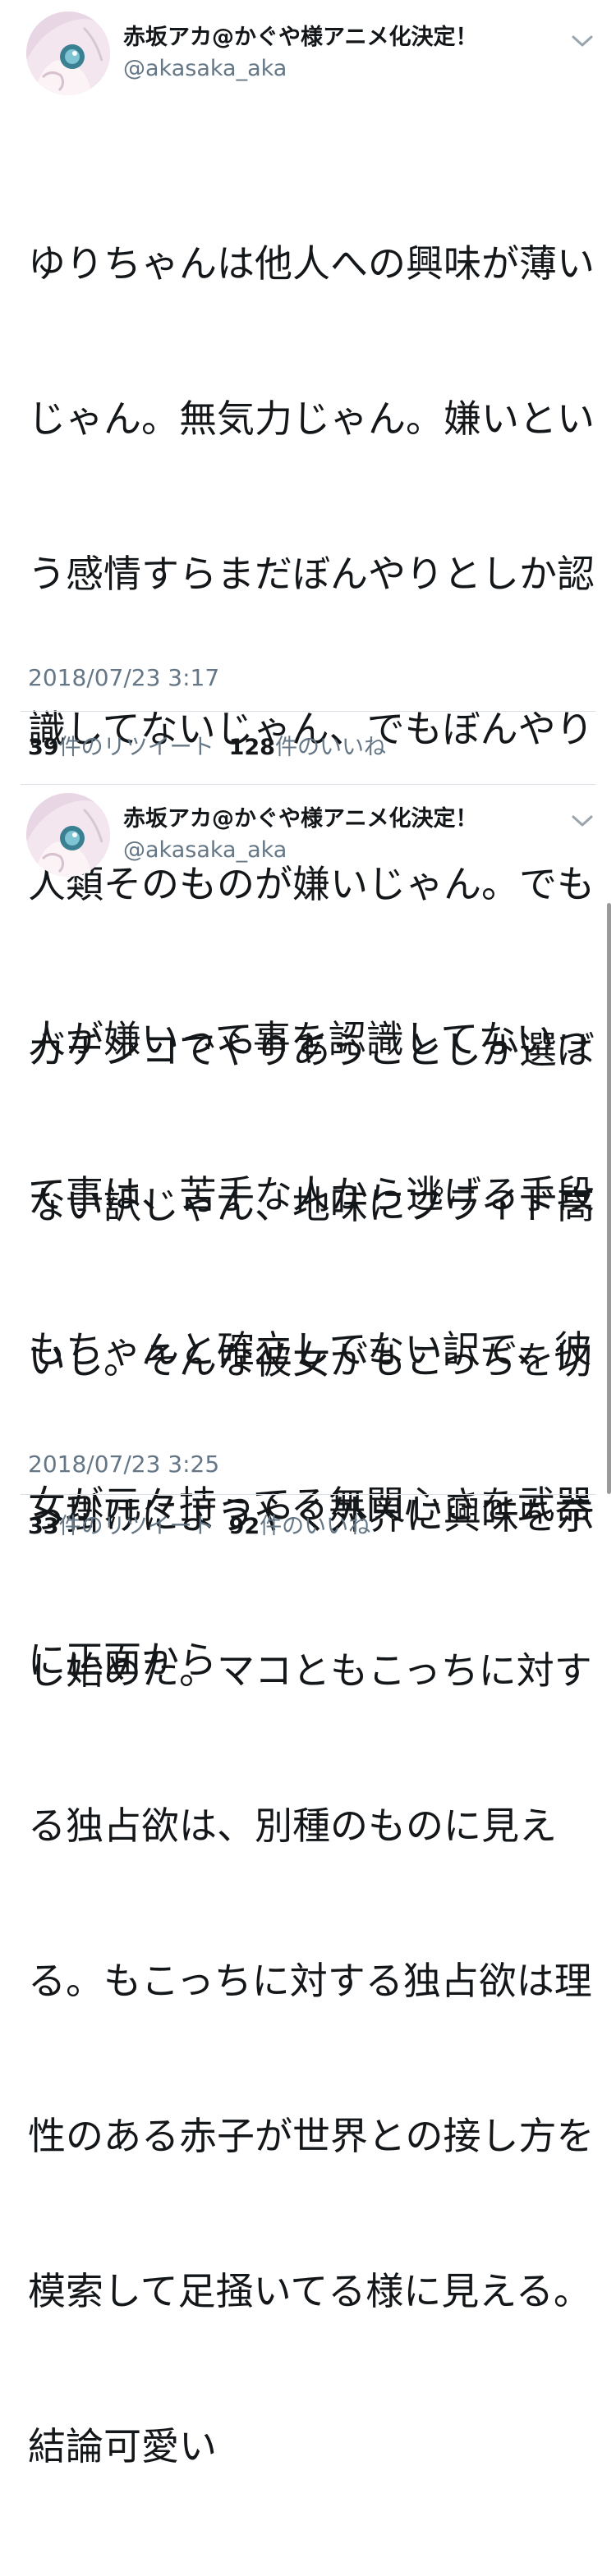 The image size is (616, 2576). Describe the element at coordinates (43, 1526) in the screenshot. I see `retweet-count: 33` at that location.